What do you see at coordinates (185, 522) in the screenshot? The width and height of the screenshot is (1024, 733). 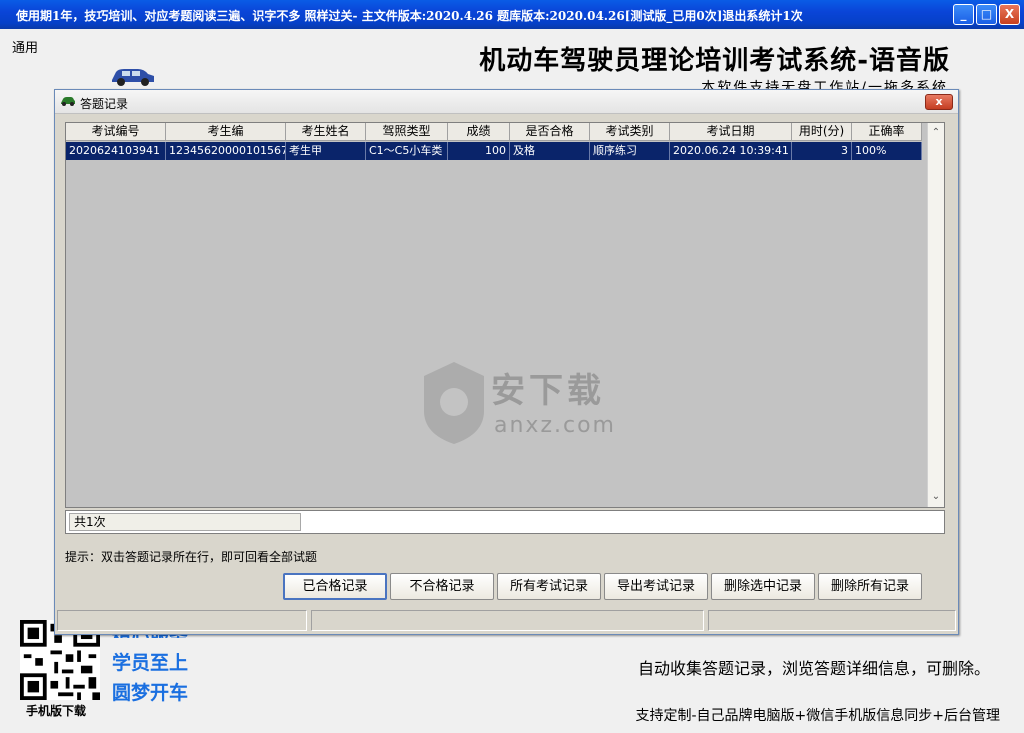 I see `record-count: 共1次` at bounding box center [185, 522].